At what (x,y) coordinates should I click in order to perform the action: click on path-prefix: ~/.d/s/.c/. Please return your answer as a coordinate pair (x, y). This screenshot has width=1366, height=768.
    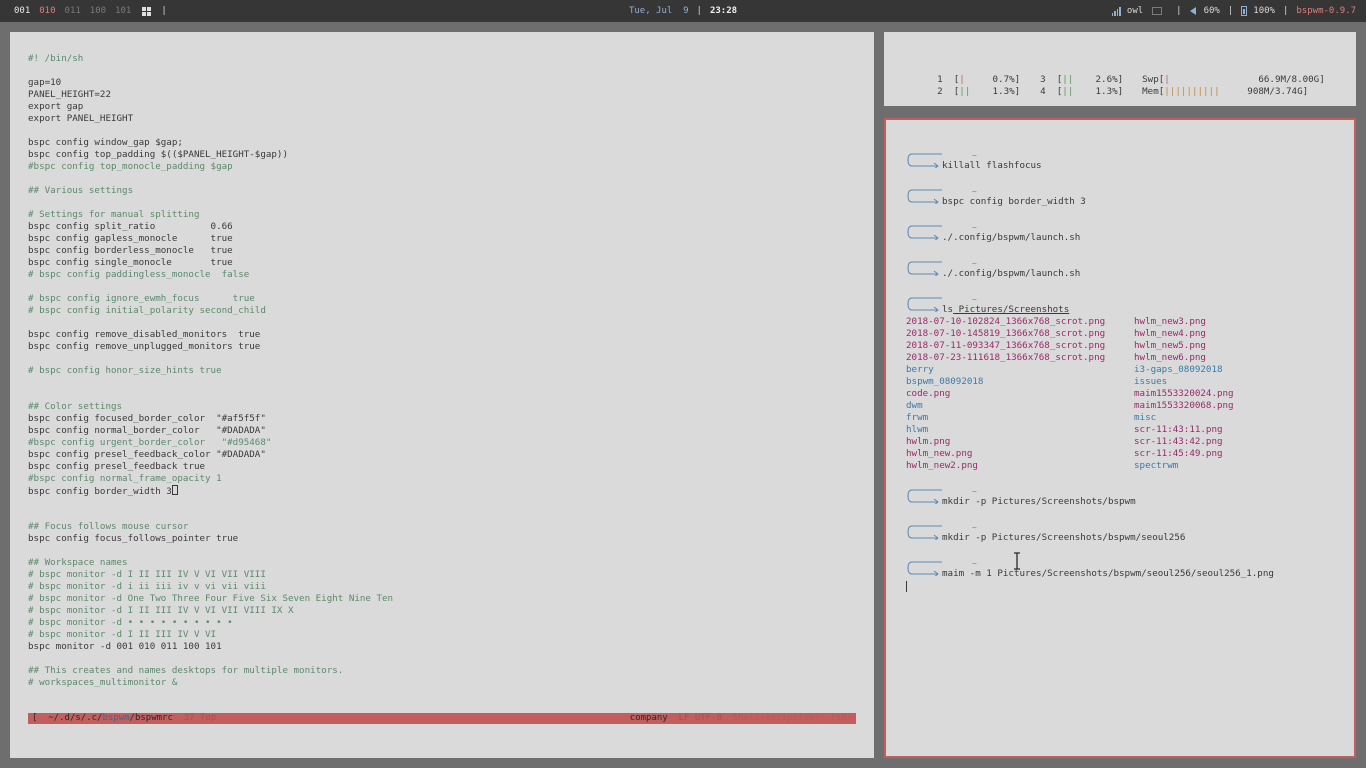
    Looking at the image, I should click on (75, 718).